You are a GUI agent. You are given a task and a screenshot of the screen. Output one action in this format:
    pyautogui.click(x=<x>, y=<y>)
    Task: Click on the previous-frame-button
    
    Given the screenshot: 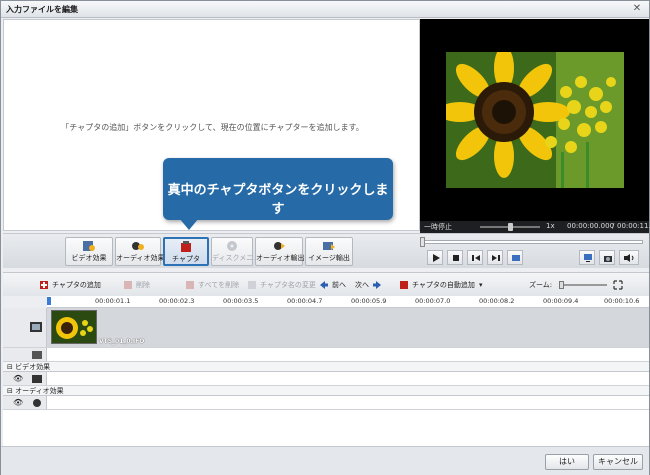 What is the action you would take?
    pyautogui.click(x=475, y=257)
    